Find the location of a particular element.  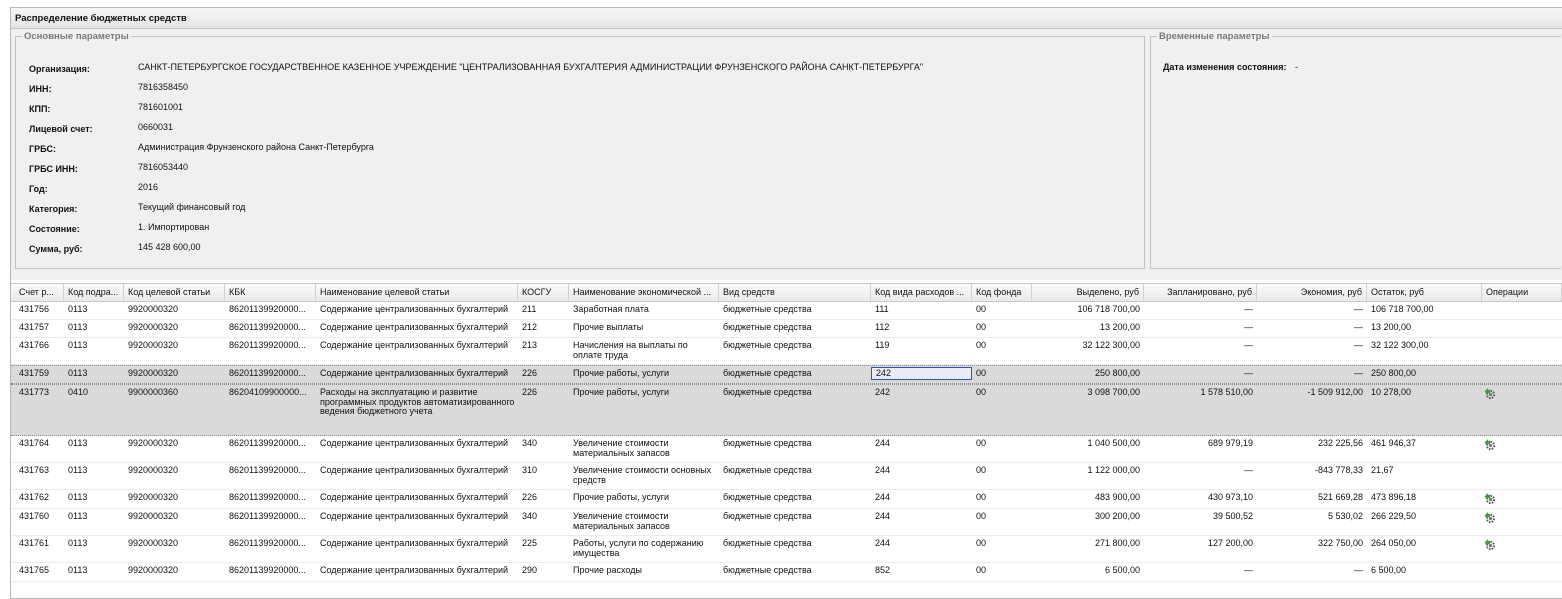

column-header-kosgu: КОСГУ is located at coordinates (543, 292).